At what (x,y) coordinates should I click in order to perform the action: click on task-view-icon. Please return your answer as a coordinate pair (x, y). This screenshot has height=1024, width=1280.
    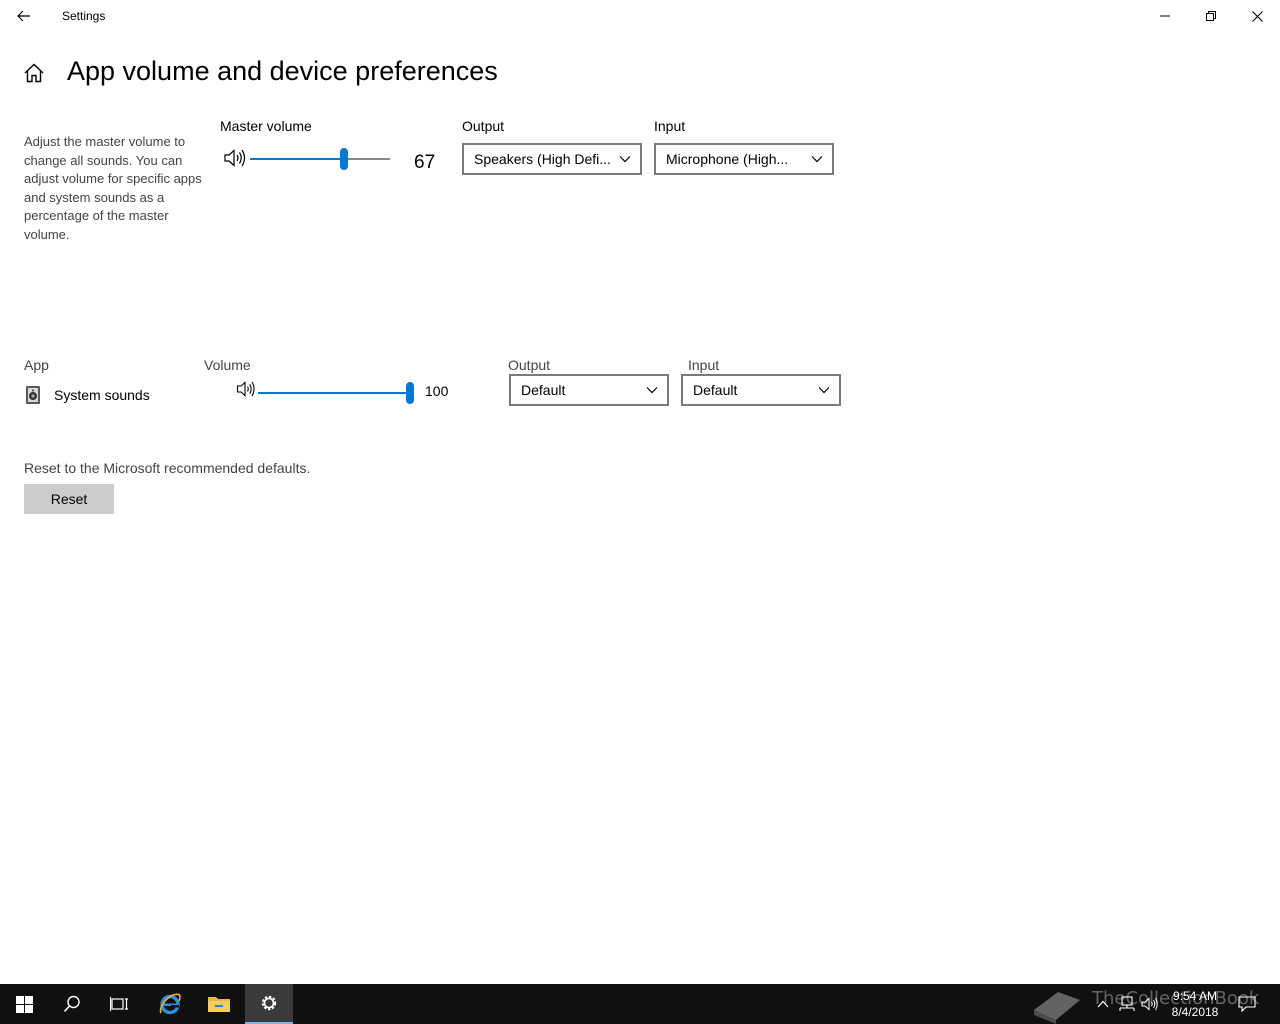
    Looking at the image, I should click on (119, 1004).